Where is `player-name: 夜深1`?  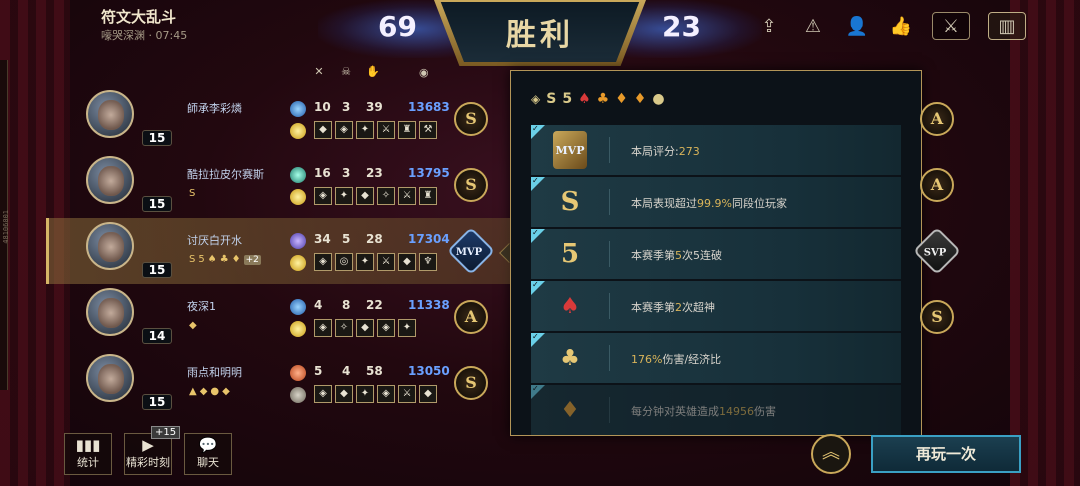
player-name: 夜深1 is located at coordinates (201, 306).